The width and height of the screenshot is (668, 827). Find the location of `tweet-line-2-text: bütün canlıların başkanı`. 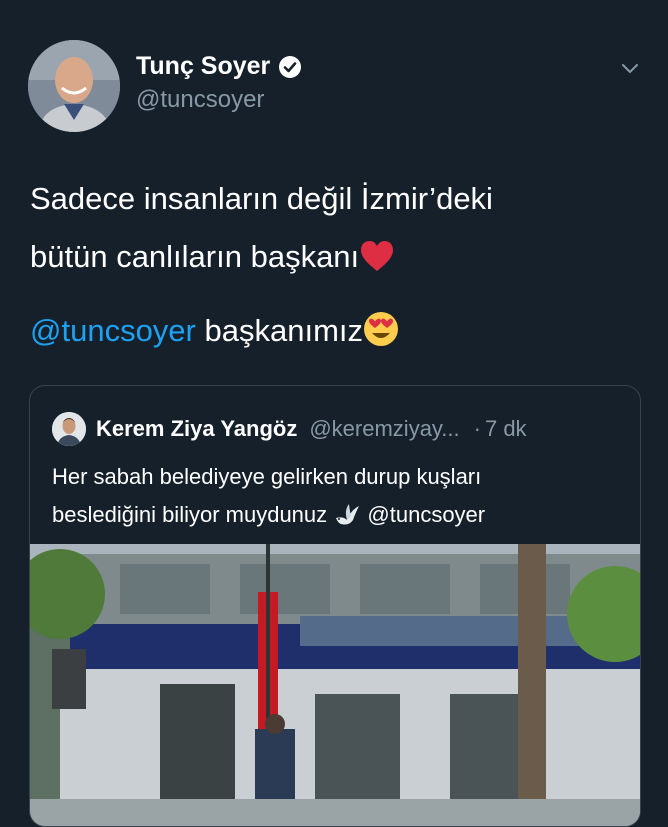

tweet-line-2-text: bütün canlıların başkanı is located at coordinates (195, 256).